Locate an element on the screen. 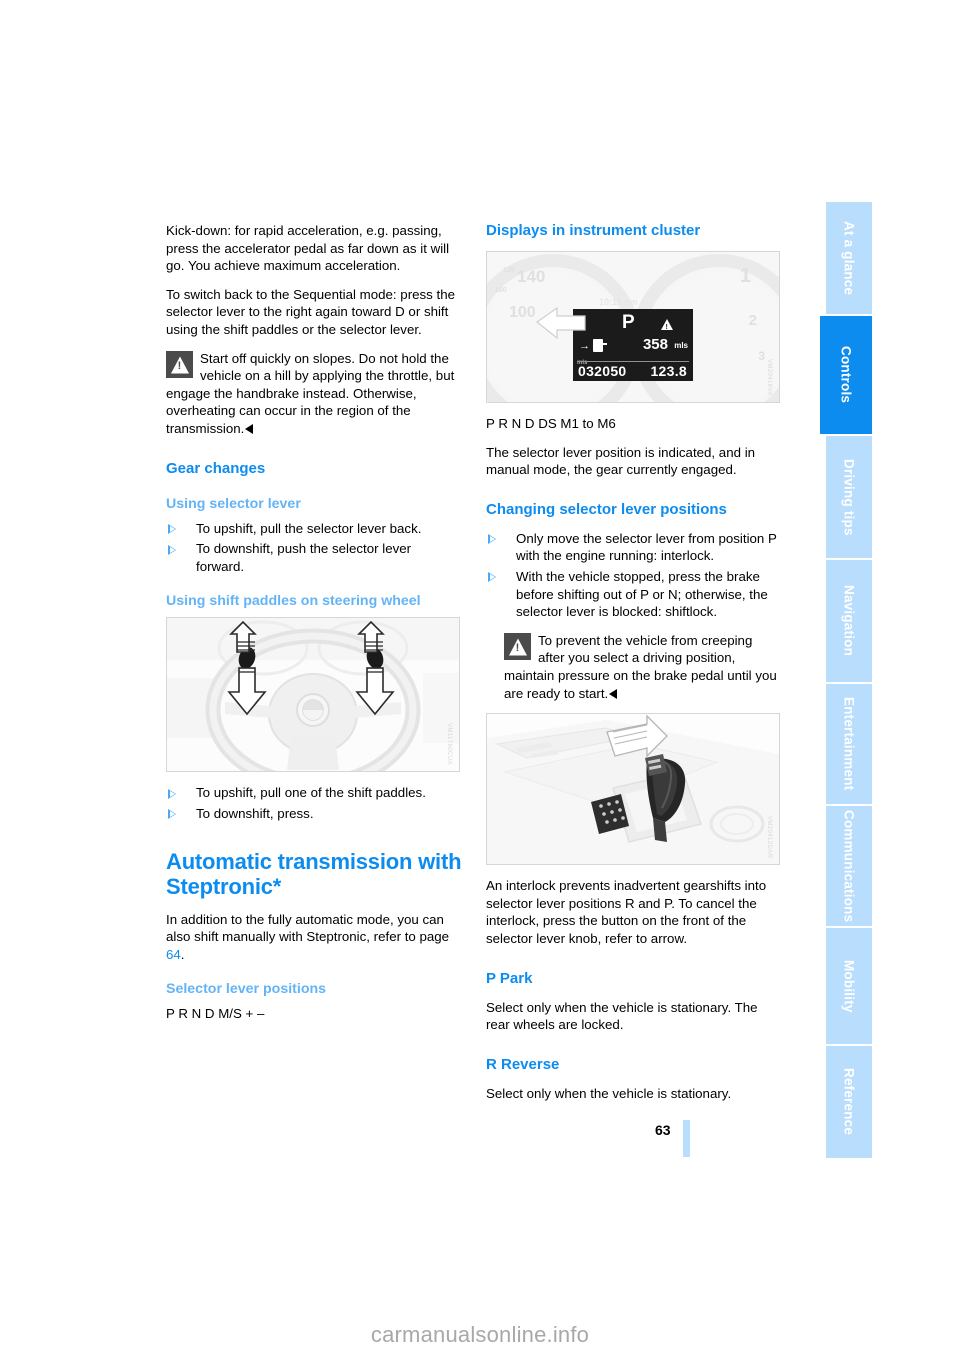 This screenshot has height=1358, width=960. display-divider is located at coordinates (633, 361).